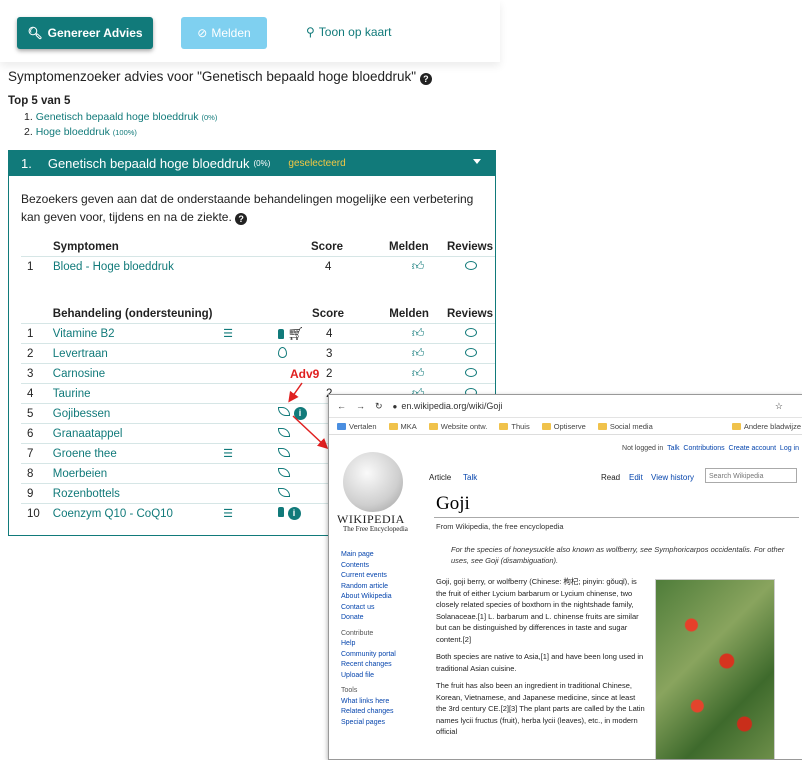 The height and width of the screenshot is (760, 802). Describe the element at coordinates (357, 633) in the screenshot. I see `sidebar-heading: Contribute` at that location.